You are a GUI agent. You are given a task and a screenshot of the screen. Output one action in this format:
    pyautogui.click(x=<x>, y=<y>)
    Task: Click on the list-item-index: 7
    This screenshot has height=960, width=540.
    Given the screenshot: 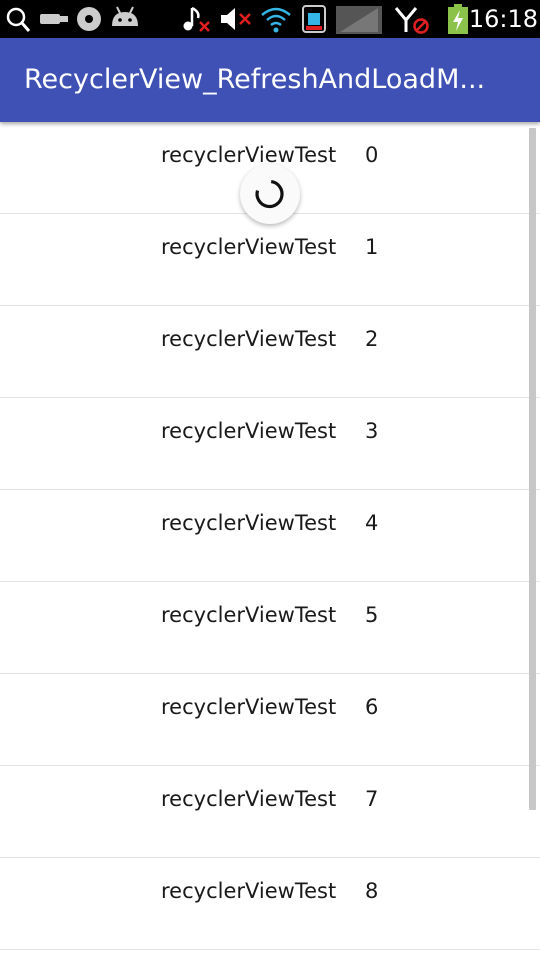 What is the action you would take?
    pyautogui.click(x=372, y=799)
    